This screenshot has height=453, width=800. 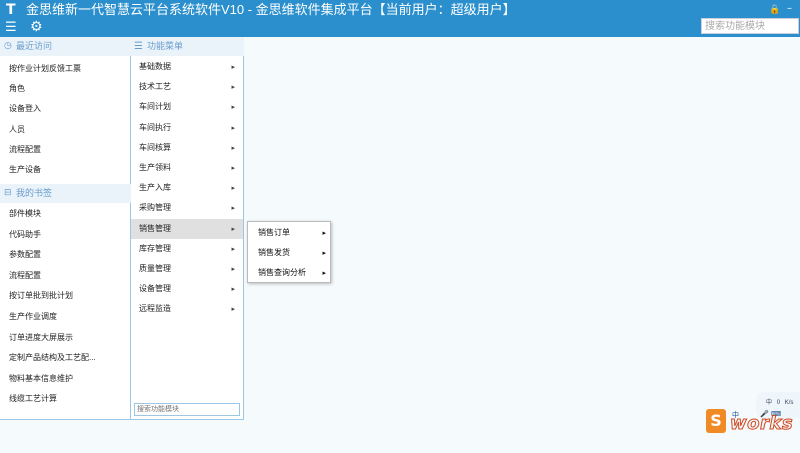 What do you see at coordinates (65, 193) in the screenshot?
I see `bookmarks-section-header: ⊟ 我的书签` at bounding box center [65, 193].